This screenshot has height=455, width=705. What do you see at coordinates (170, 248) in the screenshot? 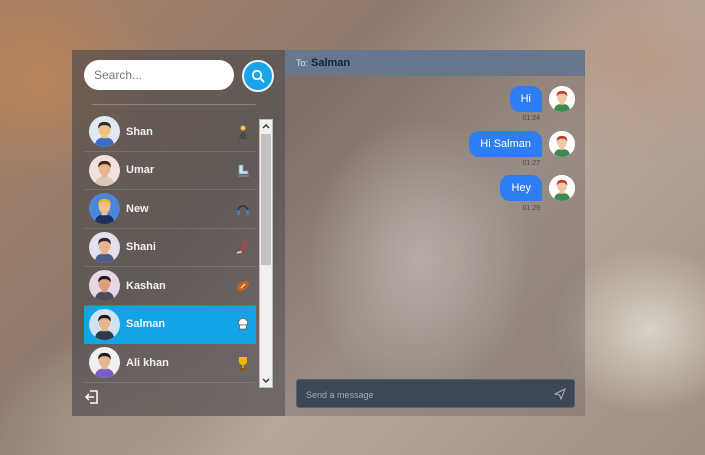
I see `contact-item-shani: Shani` at bounding box center [170, 248].